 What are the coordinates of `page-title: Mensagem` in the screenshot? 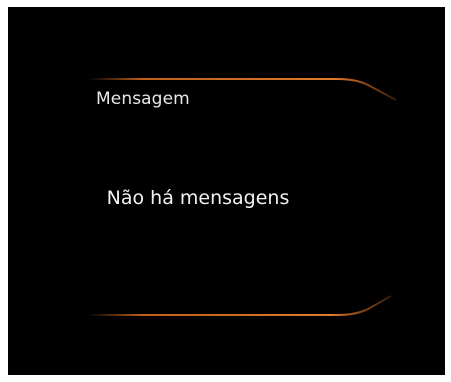 It's located at (143, 99).